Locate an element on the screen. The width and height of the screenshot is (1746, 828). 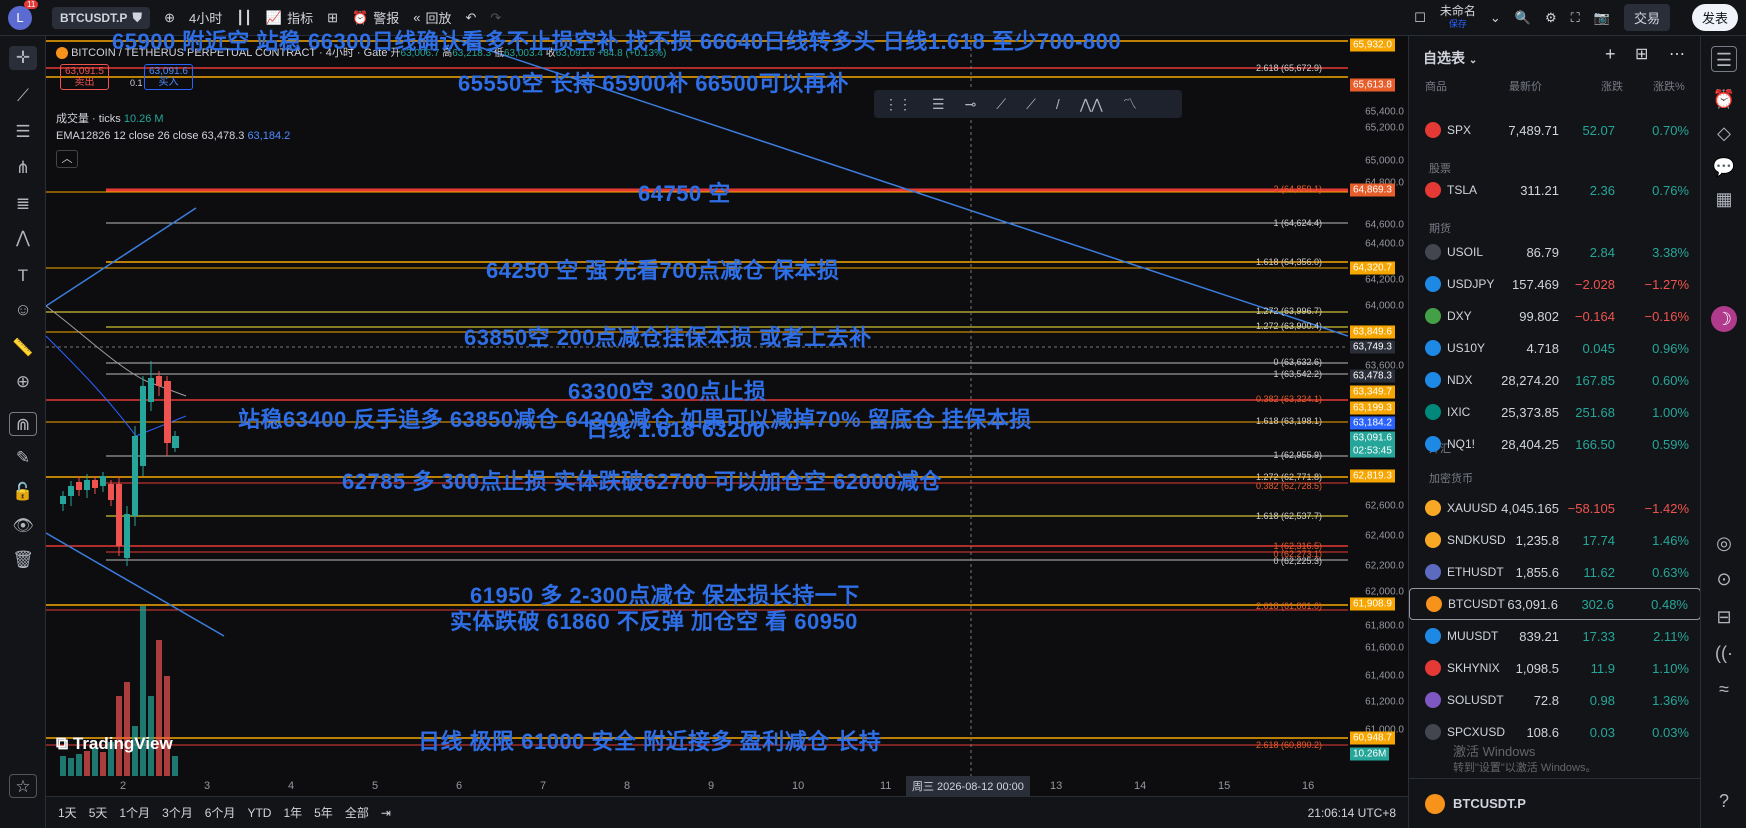
watchlist-row: IXIC 25,373.85 251.68 1.00% is located at coordinates (1555, 412).